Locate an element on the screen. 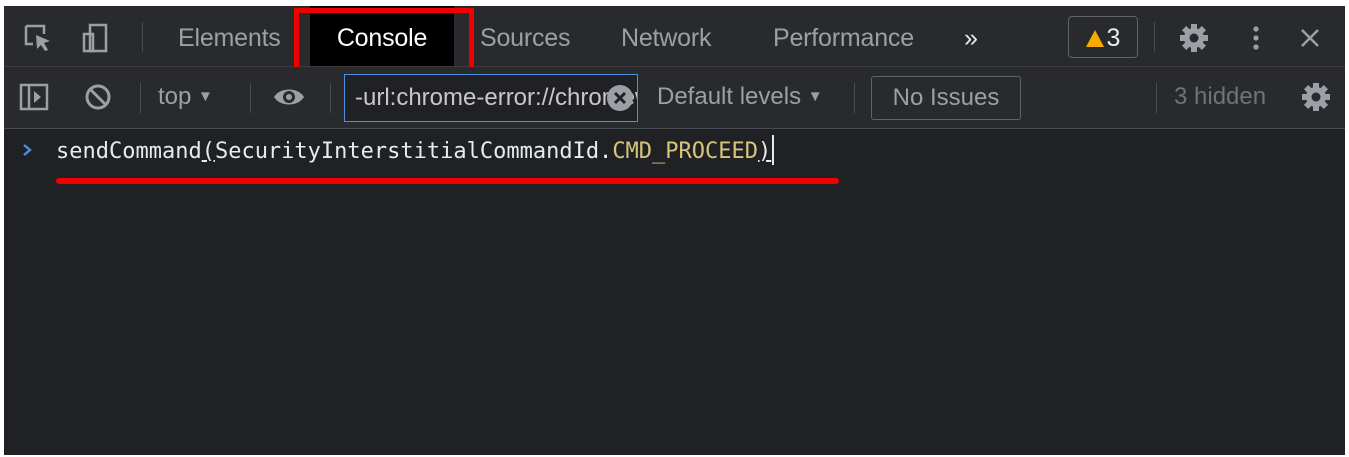 The image size is (1349, 457). close-paren: ) is located at coordinates (765, 151).